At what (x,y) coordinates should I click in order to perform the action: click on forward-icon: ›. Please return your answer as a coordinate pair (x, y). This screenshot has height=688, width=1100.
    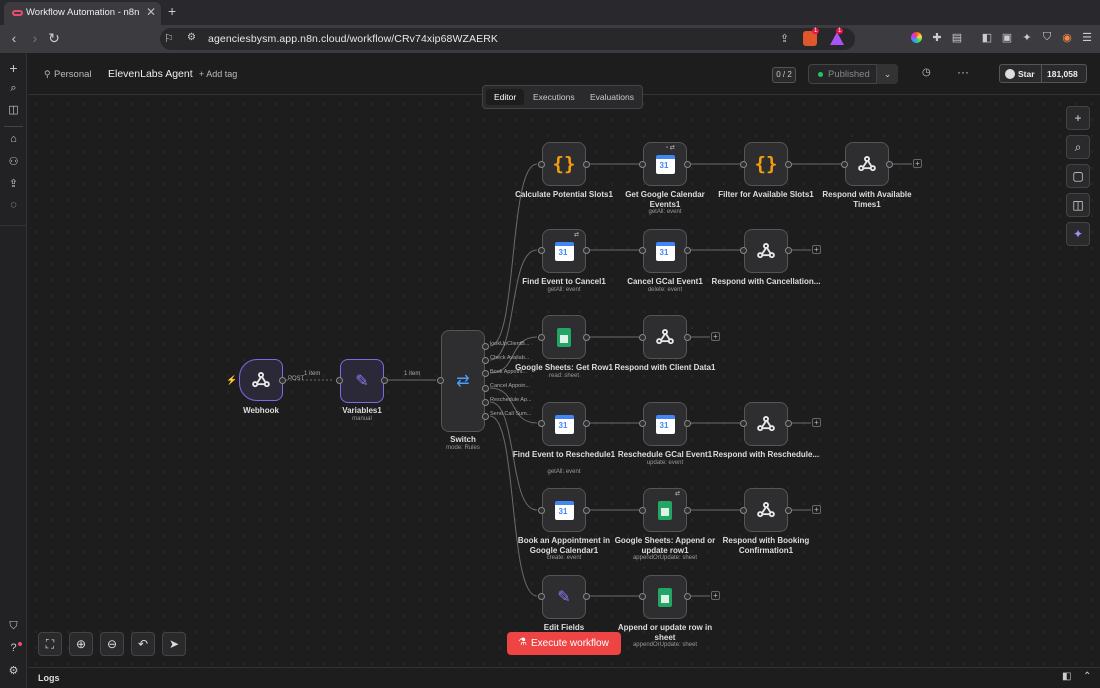
    Looking at the image, I should click on (35, 38).